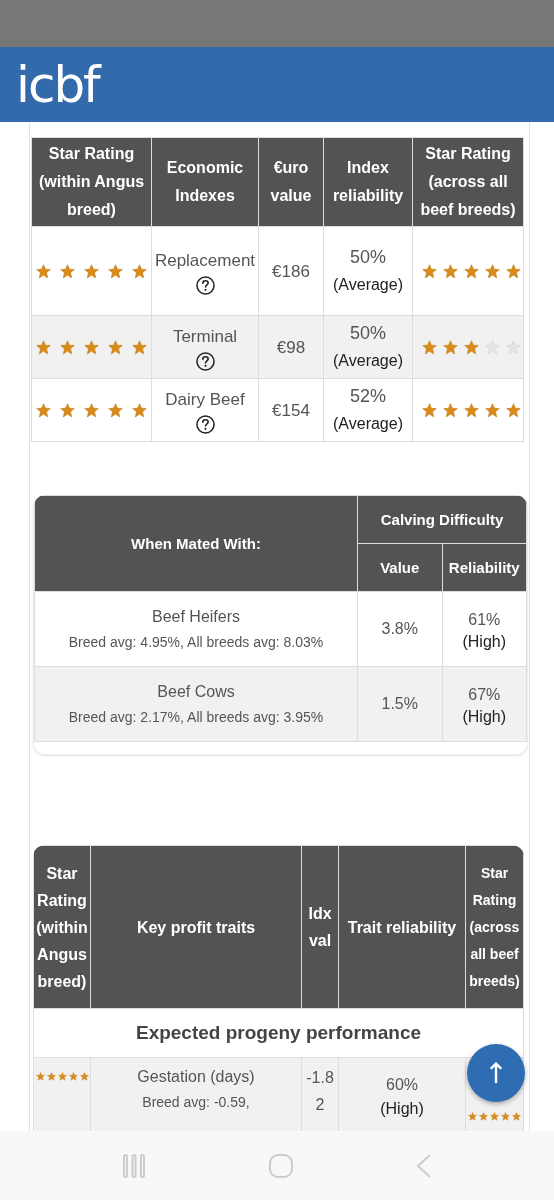 This screenshot has width=554, height=1200. What do you see at coordinates (205, 400) in the screenshot?
I see `index-name: Dairy Beef` at bounding box center [205, 400].